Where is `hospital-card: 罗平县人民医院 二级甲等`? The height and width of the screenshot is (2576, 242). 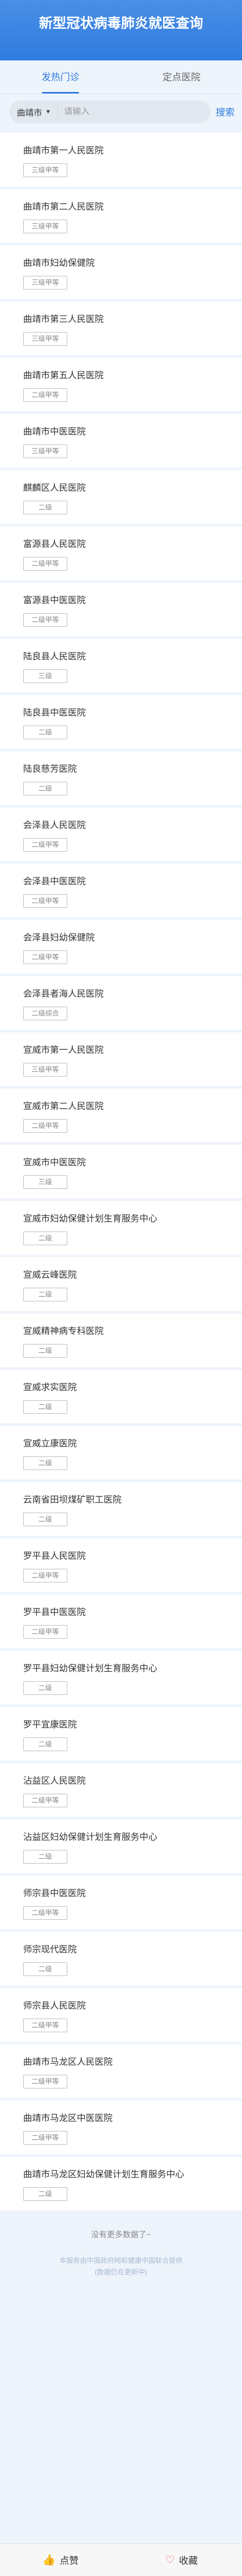
hospital-card: 罗平县人民医院 二级甲等 is located at coordinates (121, 1566).